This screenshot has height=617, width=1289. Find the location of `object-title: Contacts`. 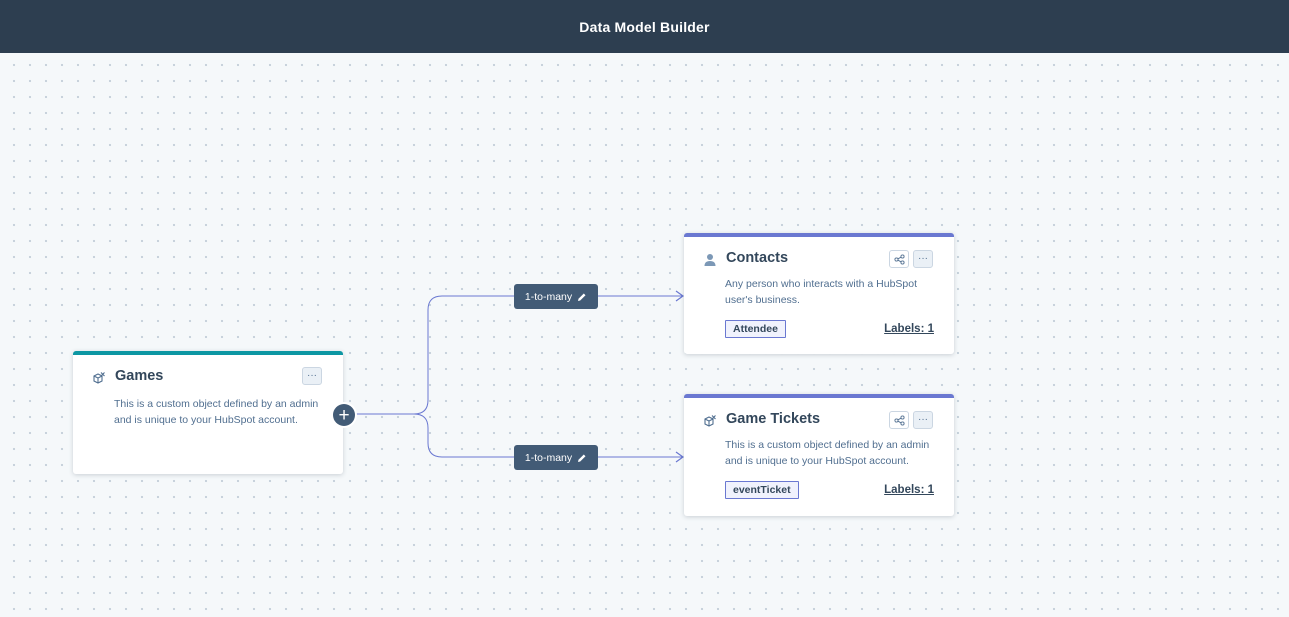

object-title: Contacts is located at coordinates (757, 258).